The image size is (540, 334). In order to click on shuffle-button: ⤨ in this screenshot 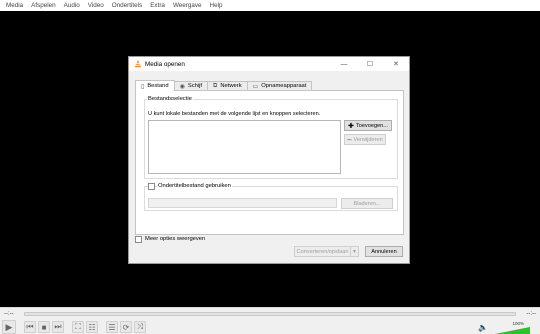, I will do `click(140, 327)`.